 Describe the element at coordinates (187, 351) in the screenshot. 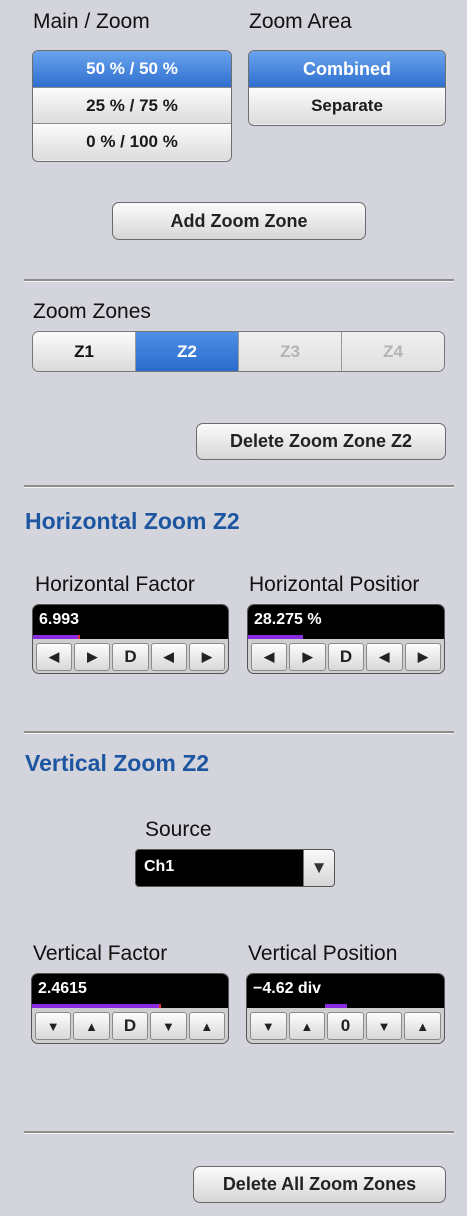

I see `tab-z2: Z2` at that location.